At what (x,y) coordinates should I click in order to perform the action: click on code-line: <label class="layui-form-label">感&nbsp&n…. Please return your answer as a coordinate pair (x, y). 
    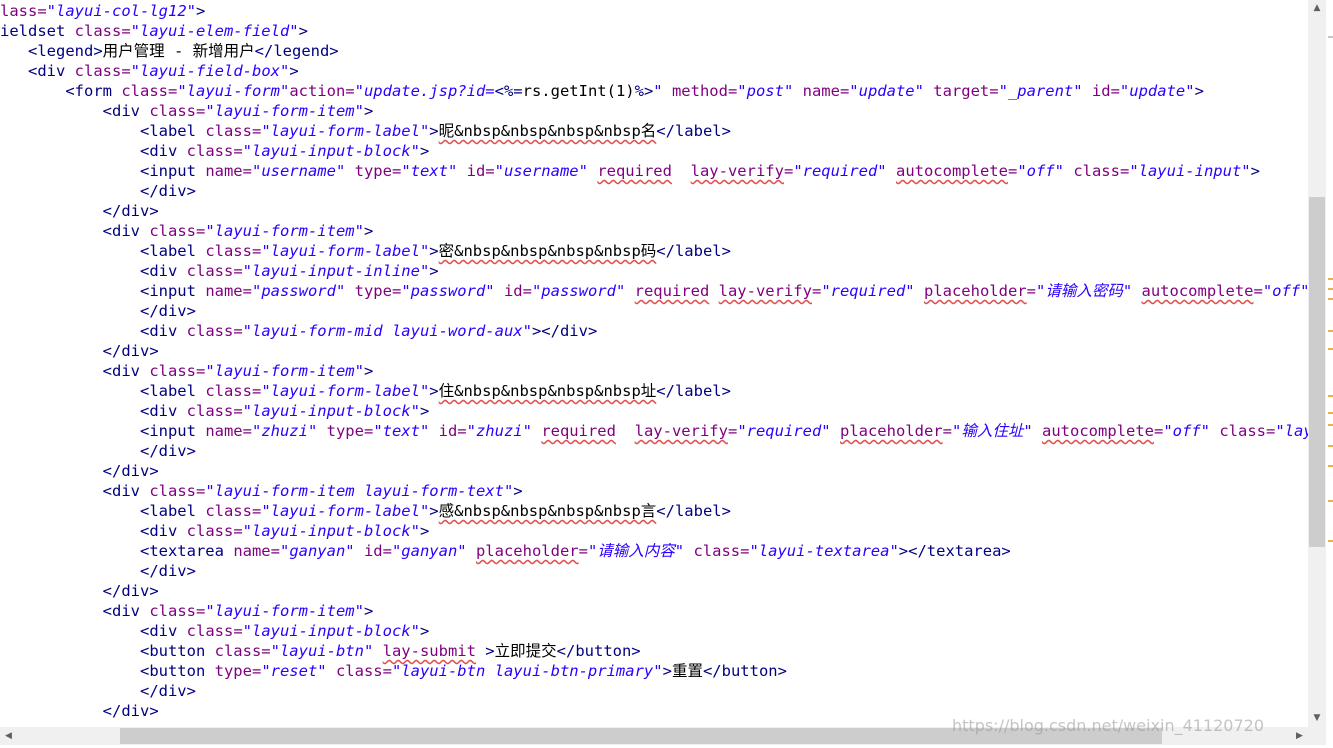
    Looking at the image, I should click on (365, 511).